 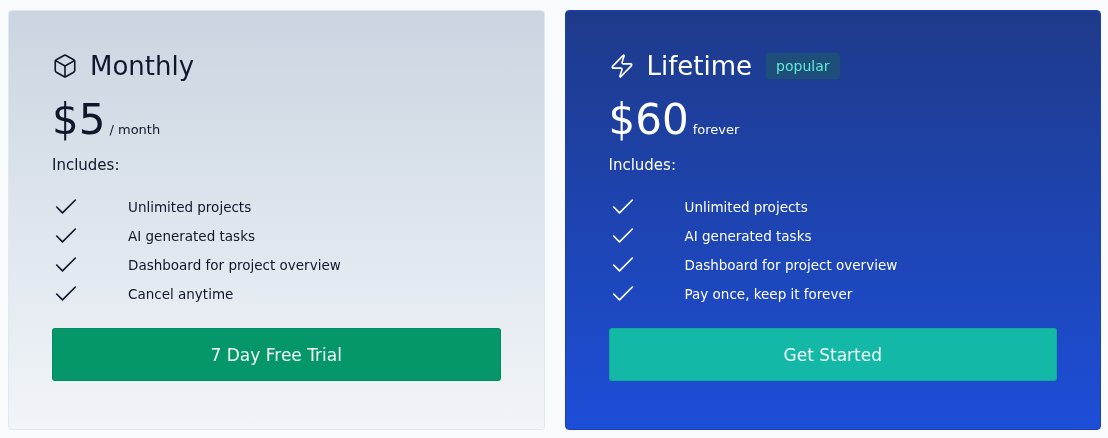 I want to click on feature-text: Cancel anytime, so click(x=181, y=293).